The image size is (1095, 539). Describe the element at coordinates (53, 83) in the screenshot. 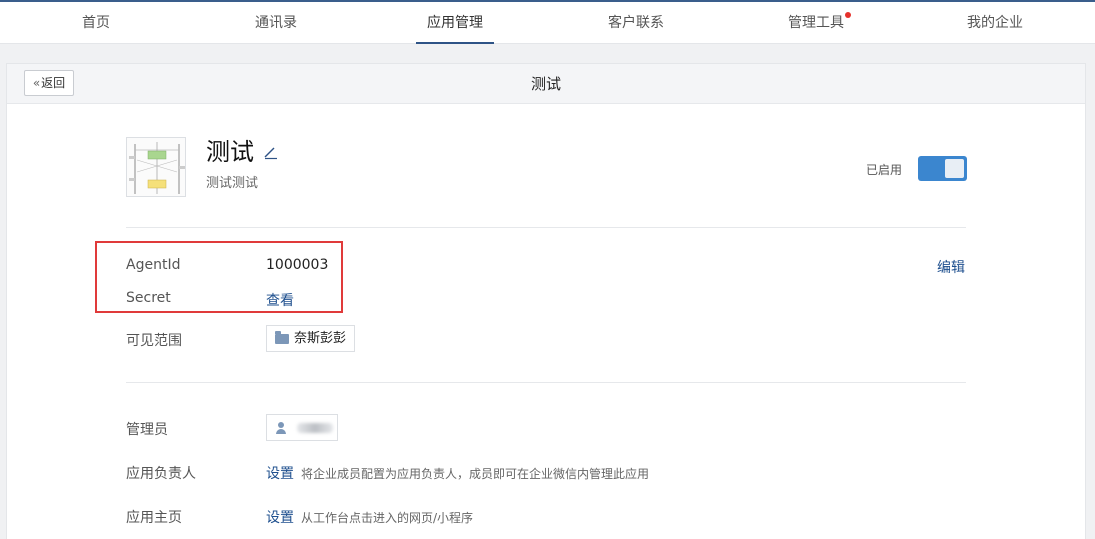

I see `back-button-label: 返回` at that location.